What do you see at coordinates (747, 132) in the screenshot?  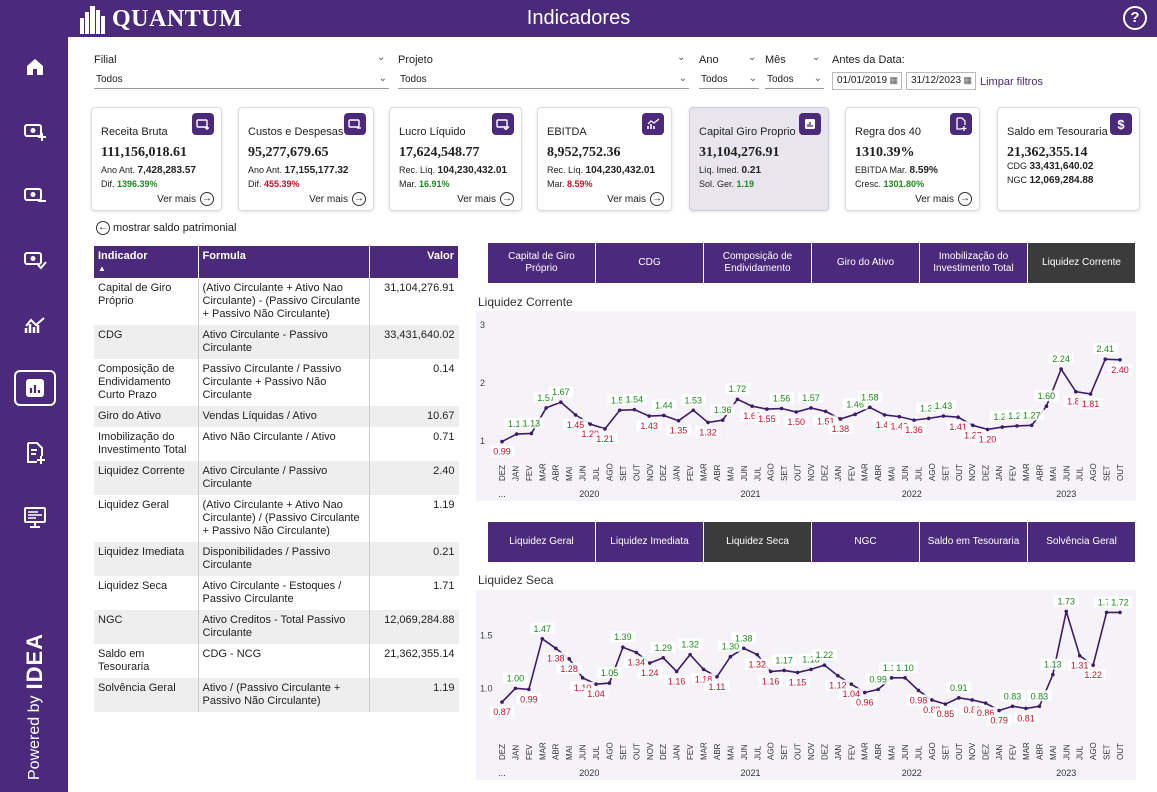 I see `kpi-title: Capital Giro Proprio` at bounding box center [747, 132].